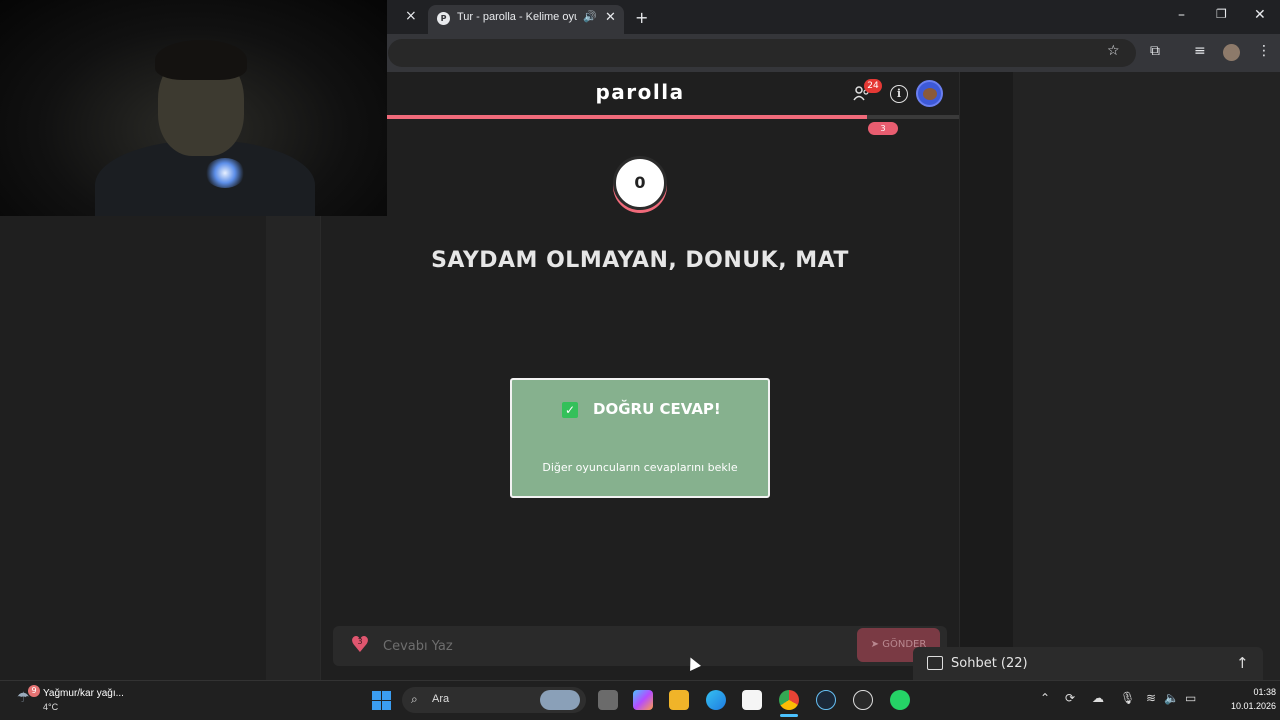 The image size is (1280, 720). What do you see at coordinates (360, 641) in the screenshot?
I see `lives-count: 3` at bounding box center [360, 641].